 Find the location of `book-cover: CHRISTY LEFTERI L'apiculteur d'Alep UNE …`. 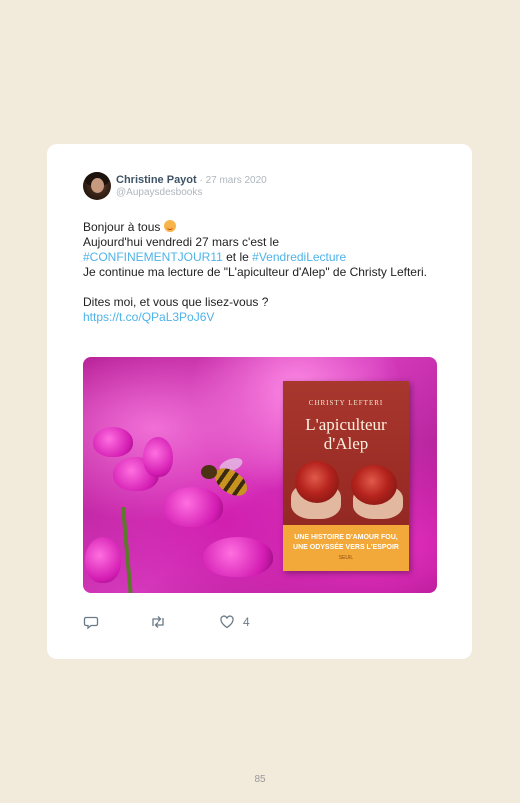

book-cover: CHRISTY LEFTERI L'apiculteur d'Alep UNE … is located at coordinates (346, 476).